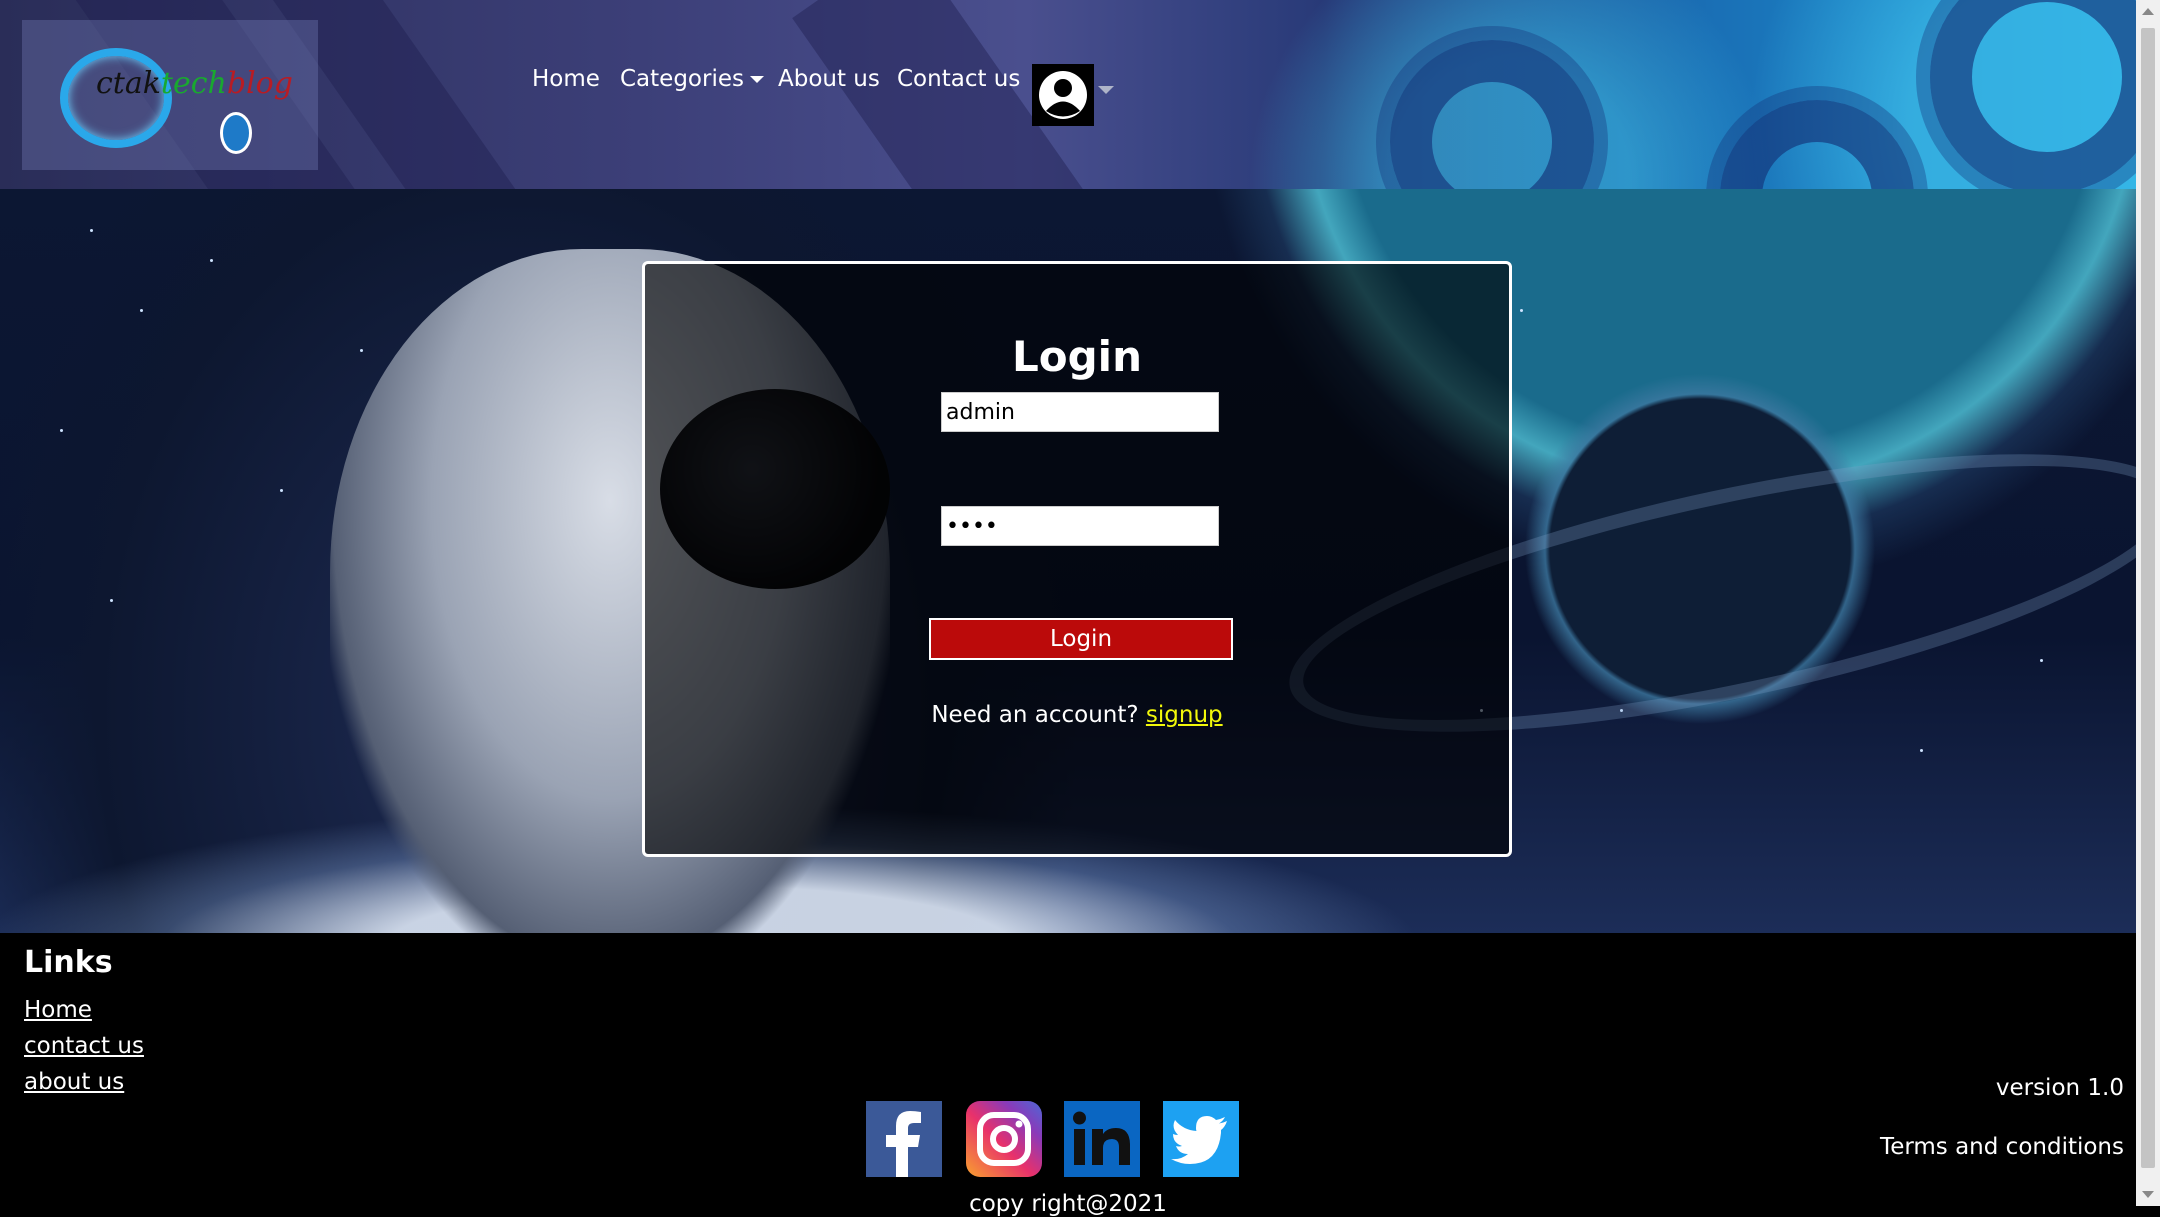 Image resolution: width=2160 pixels, height=1217 pixels. Describe the element at coordinates (2059, 1088) in the screenshot. I see `version-text: version 1.0` at that location.